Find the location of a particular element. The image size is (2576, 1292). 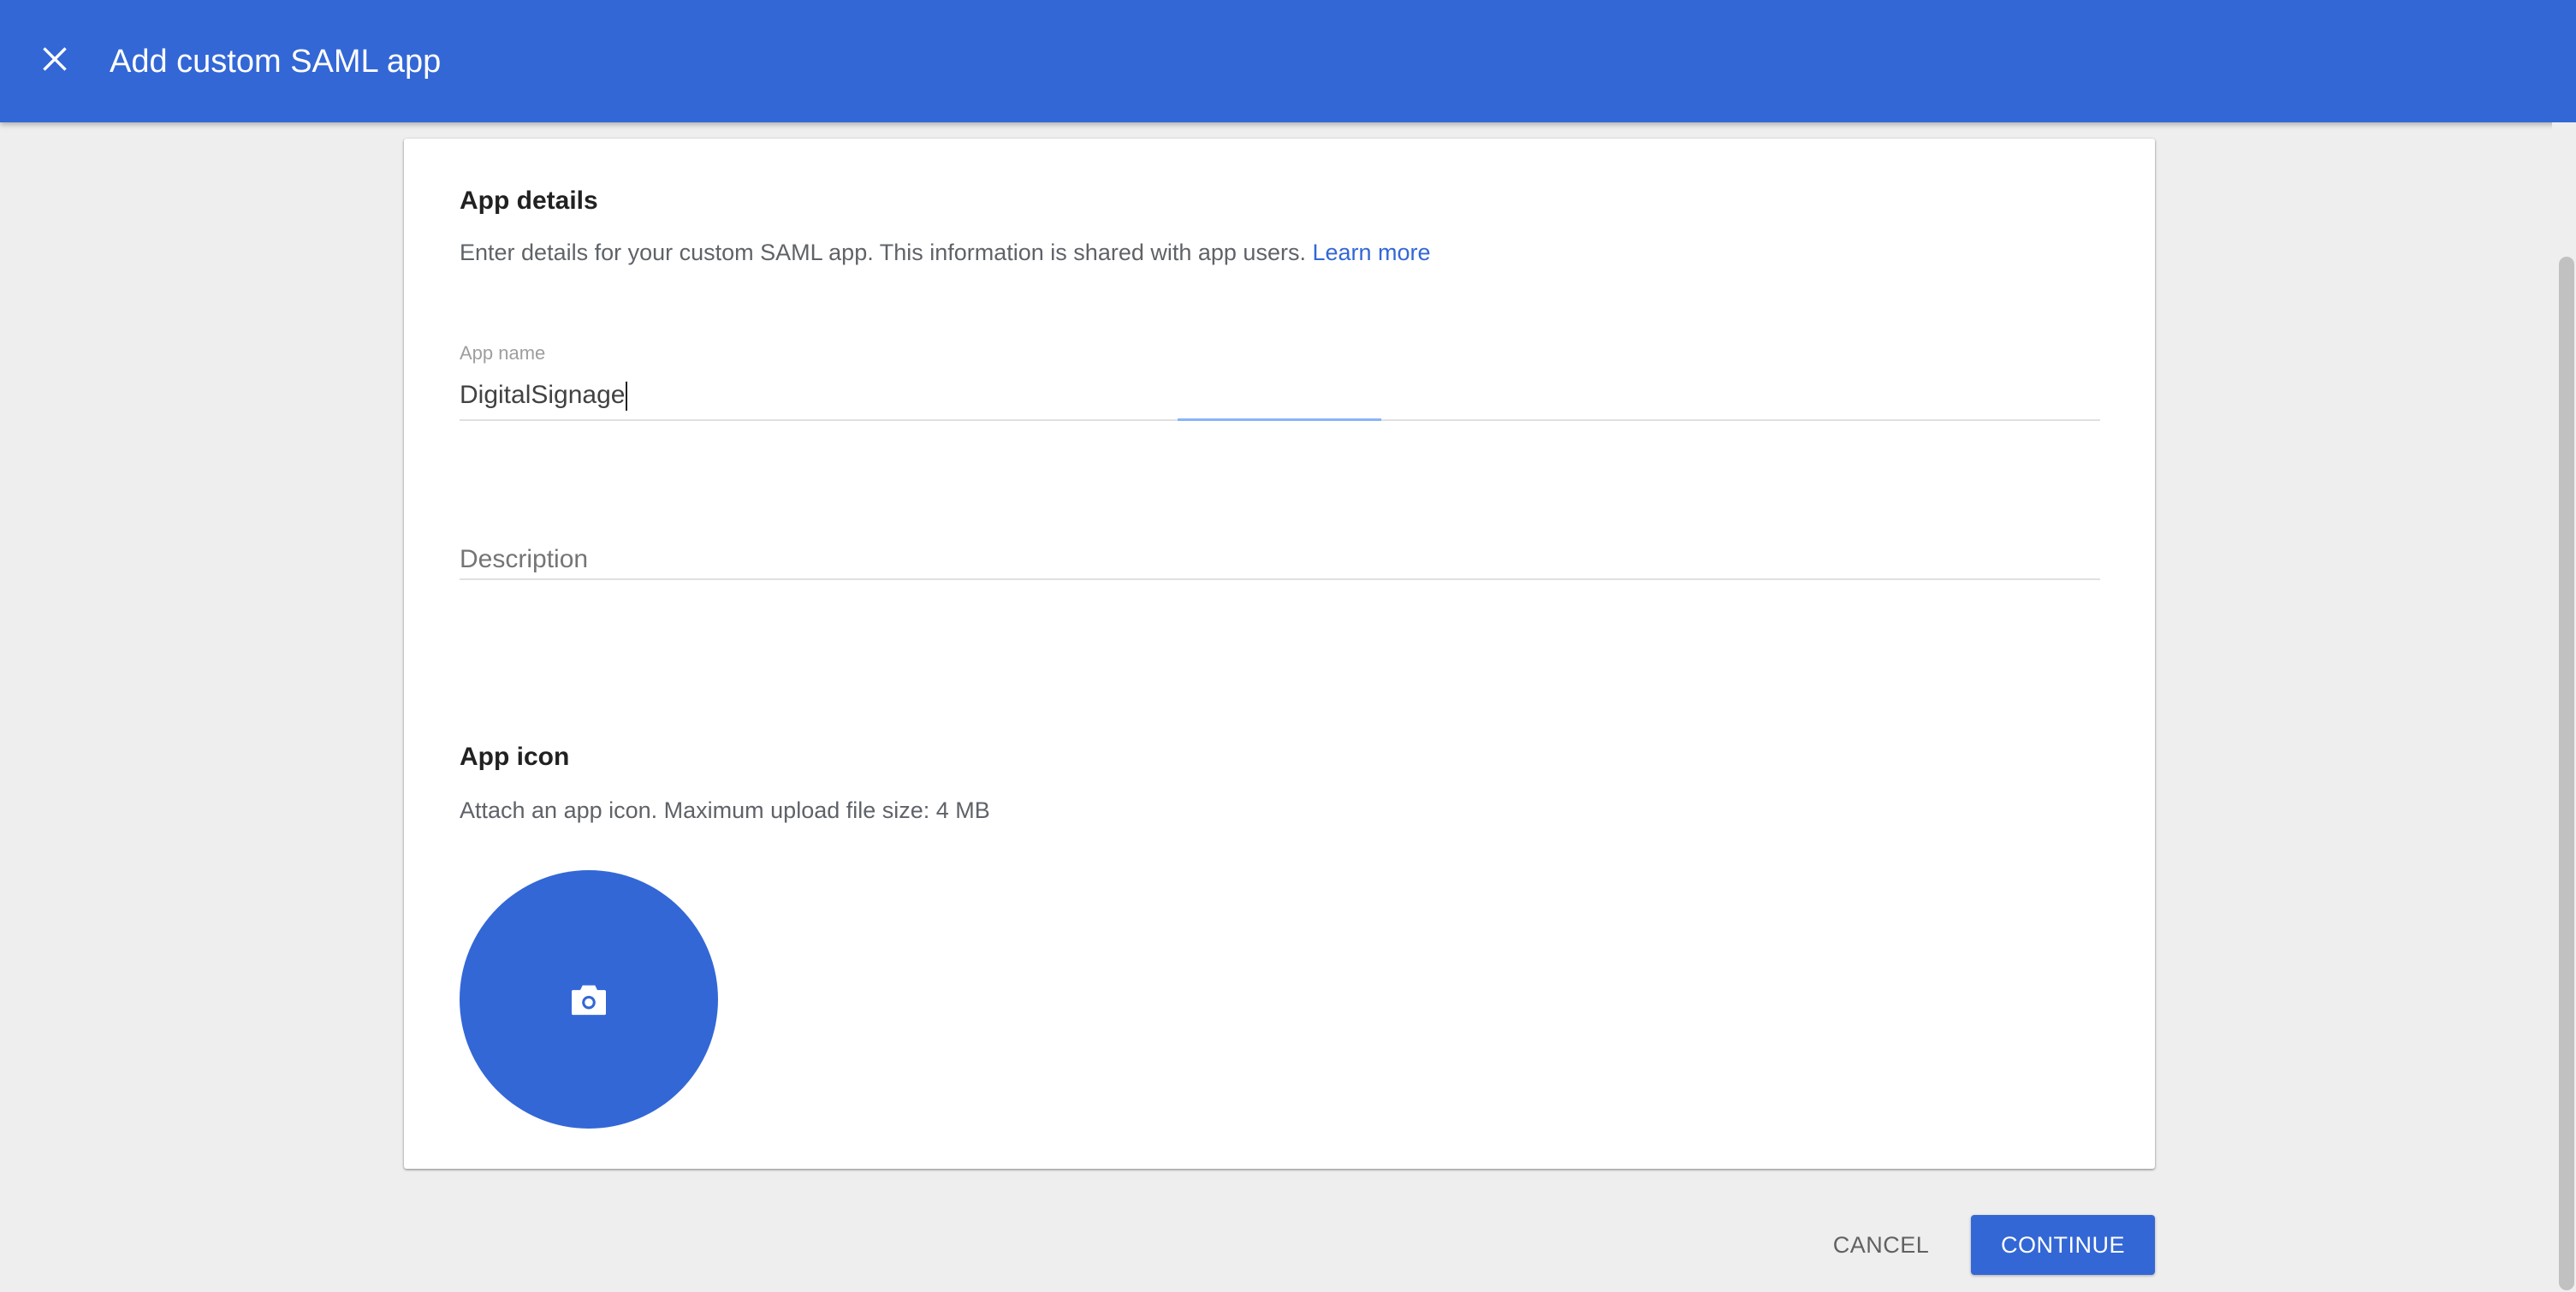

app-icon-heading: App icon is located at coordinates (515, 757).